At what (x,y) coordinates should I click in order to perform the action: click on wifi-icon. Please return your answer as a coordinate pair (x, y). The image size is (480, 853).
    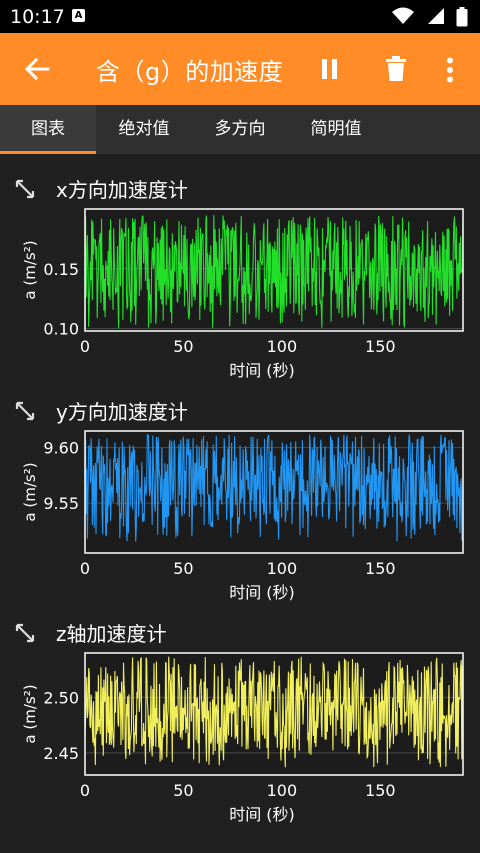
    Looking at the image, I should click on (402, 15).